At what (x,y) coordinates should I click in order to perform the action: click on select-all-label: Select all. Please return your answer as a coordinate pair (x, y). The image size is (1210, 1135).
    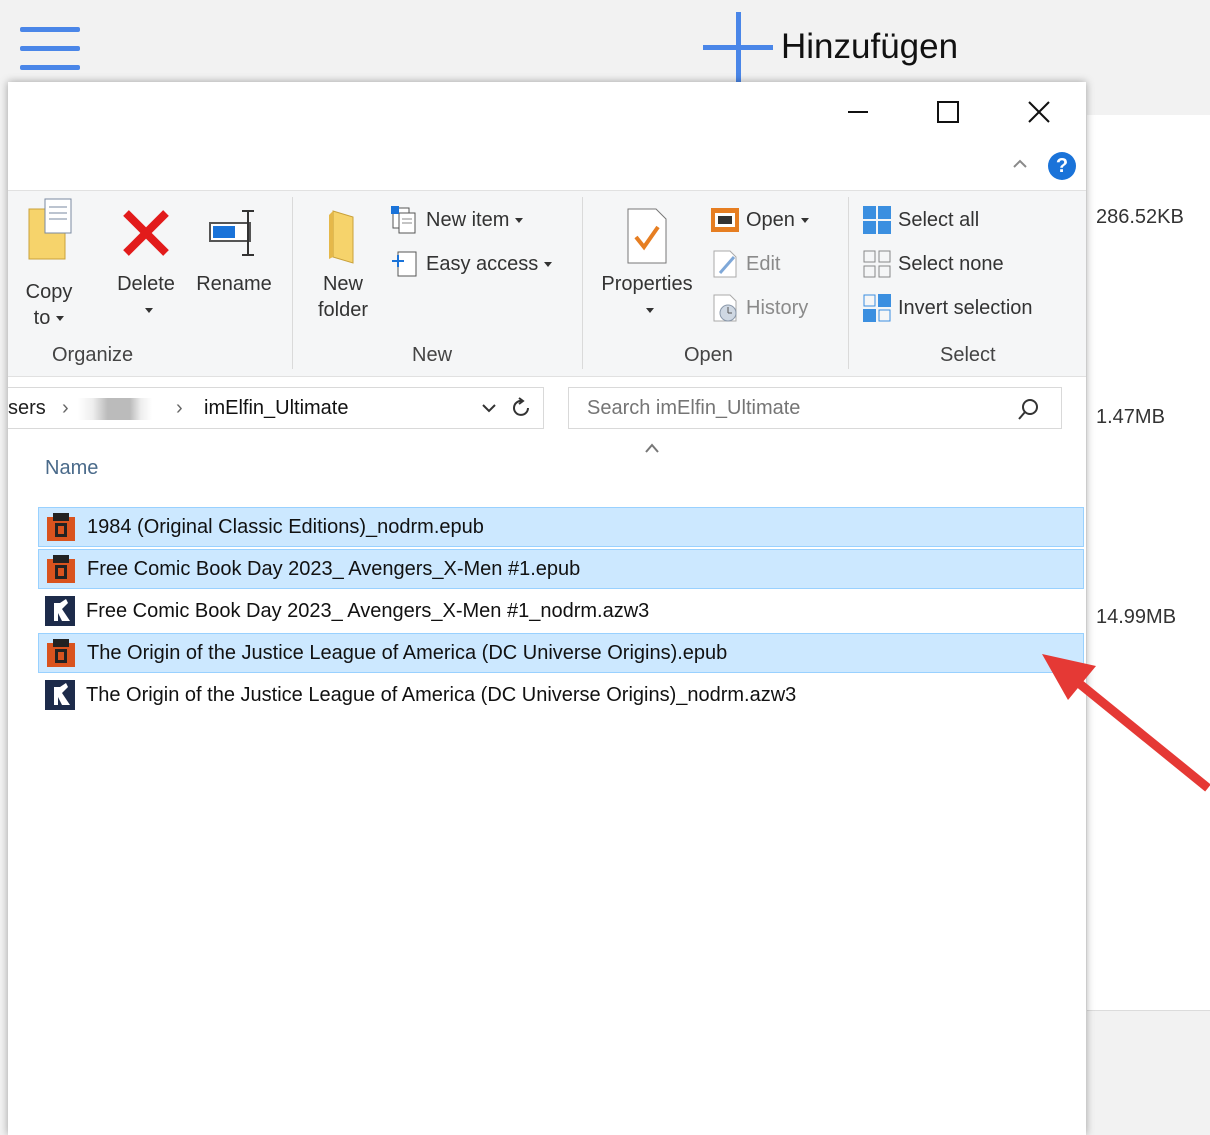
    Looking at the image, I should click on (939, 219).